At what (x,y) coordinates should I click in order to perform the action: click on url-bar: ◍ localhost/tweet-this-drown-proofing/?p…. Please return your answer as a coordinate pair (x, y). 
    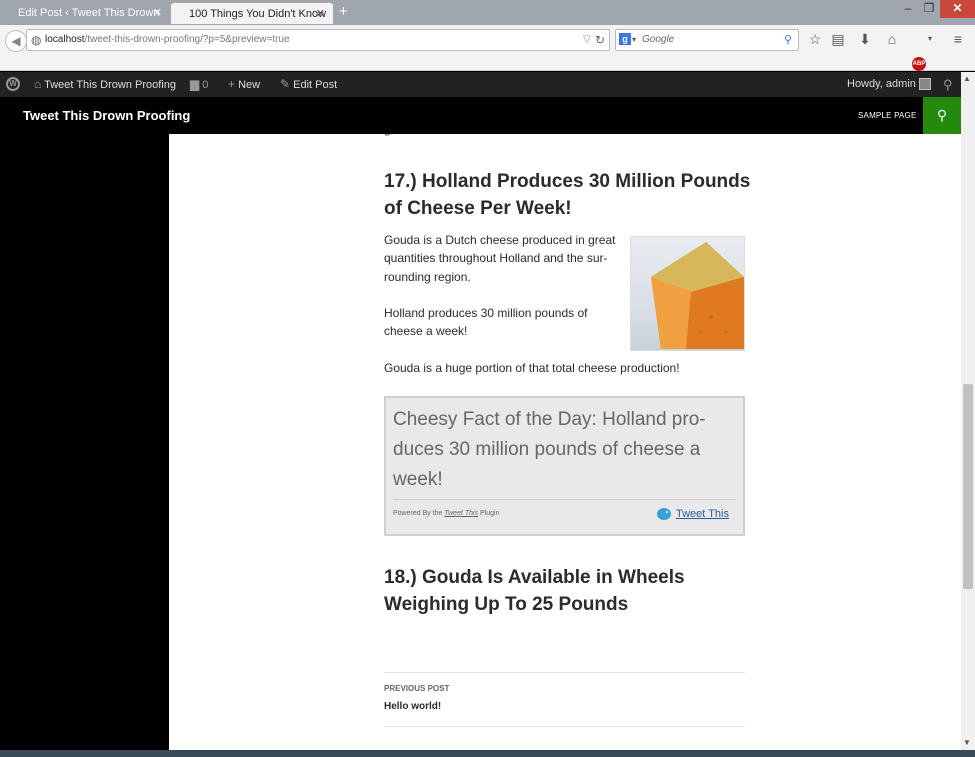
    Looking at the image, I should click on (318, 40).